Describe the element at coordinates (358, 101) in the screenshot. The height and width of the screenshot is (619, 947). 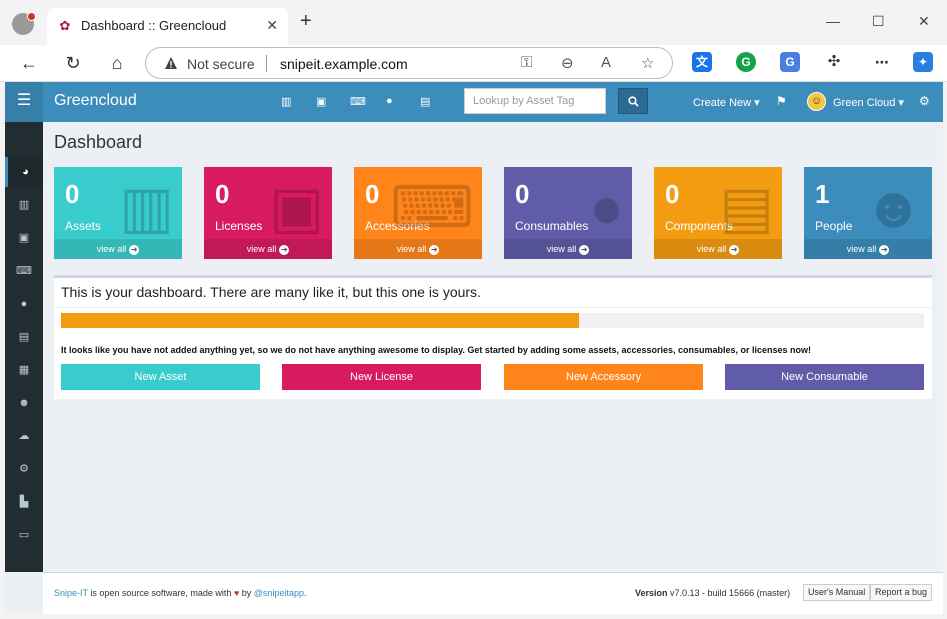
I see `nav-accessories-icon: ⌨` at that location.